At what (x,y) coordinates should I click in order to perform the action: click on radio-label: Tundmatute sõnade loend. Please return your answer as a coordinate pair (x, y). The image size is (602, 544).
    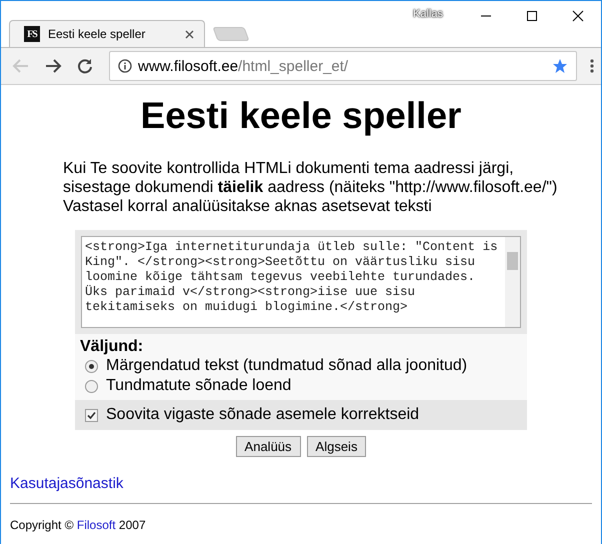
    Looking at the image, I should click on (199, 386).